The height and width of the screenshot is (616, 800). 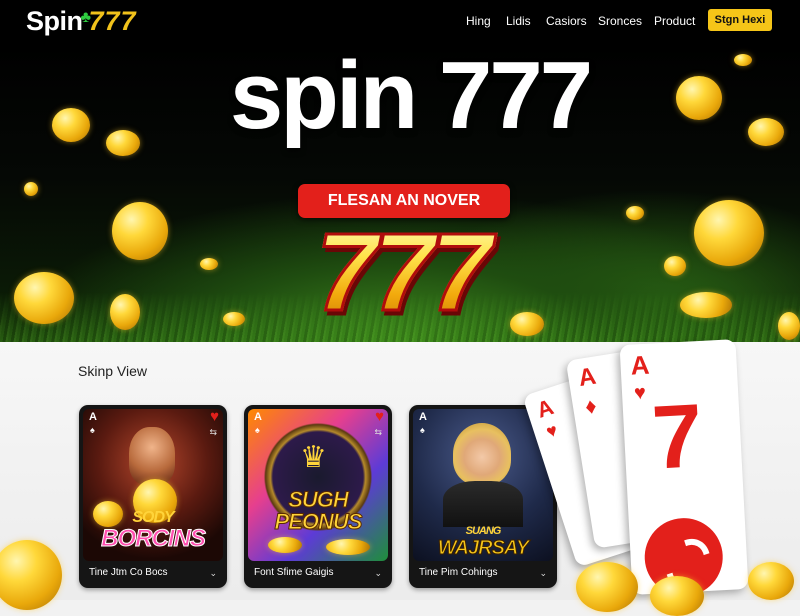 What do you see at coordinates (54, 21) in the screenshot?
I see `logo-word: Spin` at bounding box center [54, 21].